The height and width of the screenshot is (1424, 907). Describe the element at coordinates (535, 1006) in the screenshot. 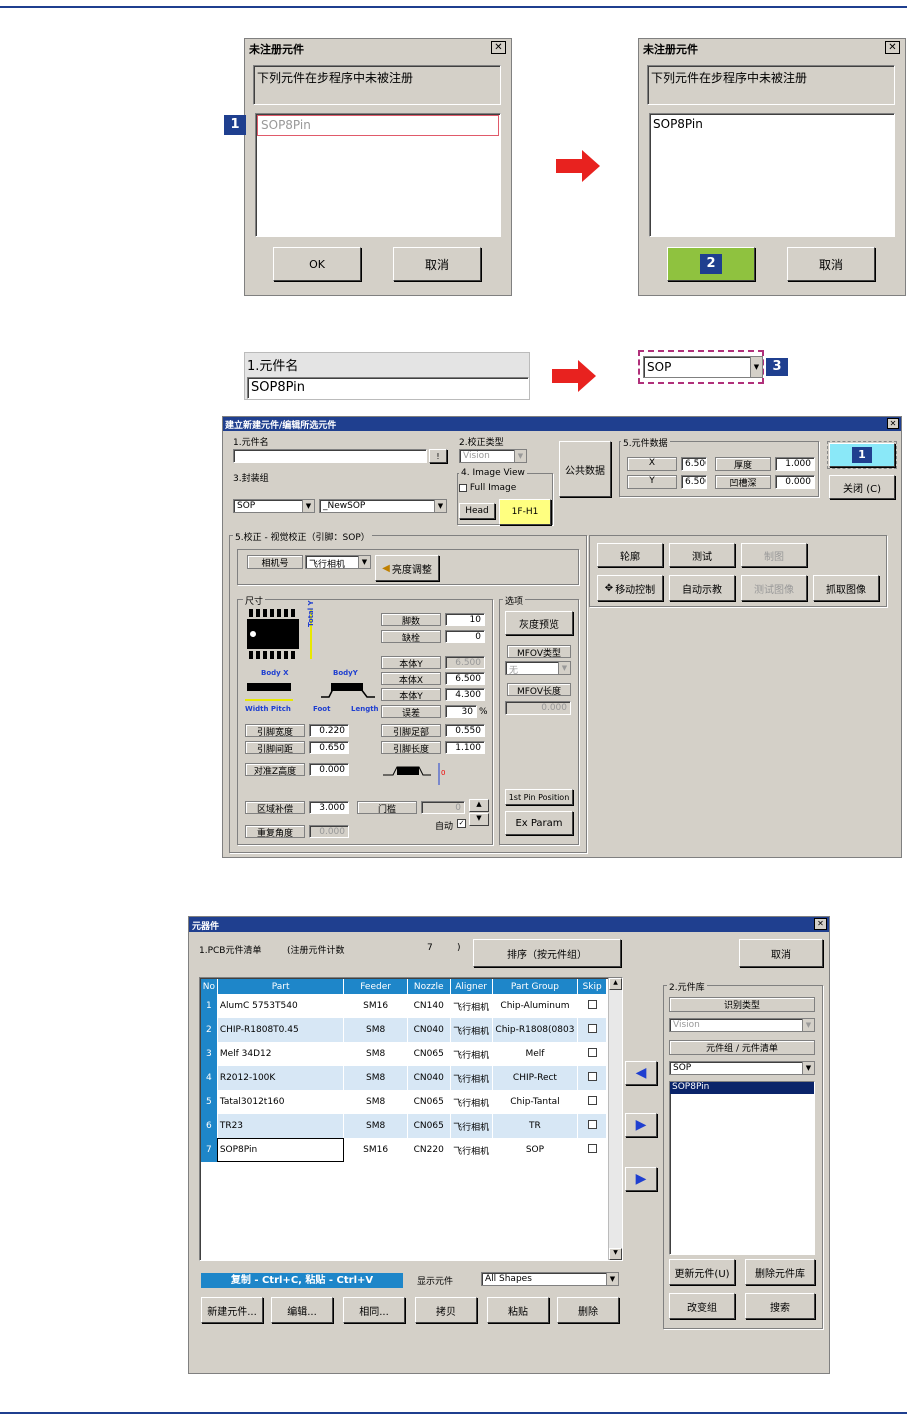

I see `group-cell: Chip-Aluminum` at that location.